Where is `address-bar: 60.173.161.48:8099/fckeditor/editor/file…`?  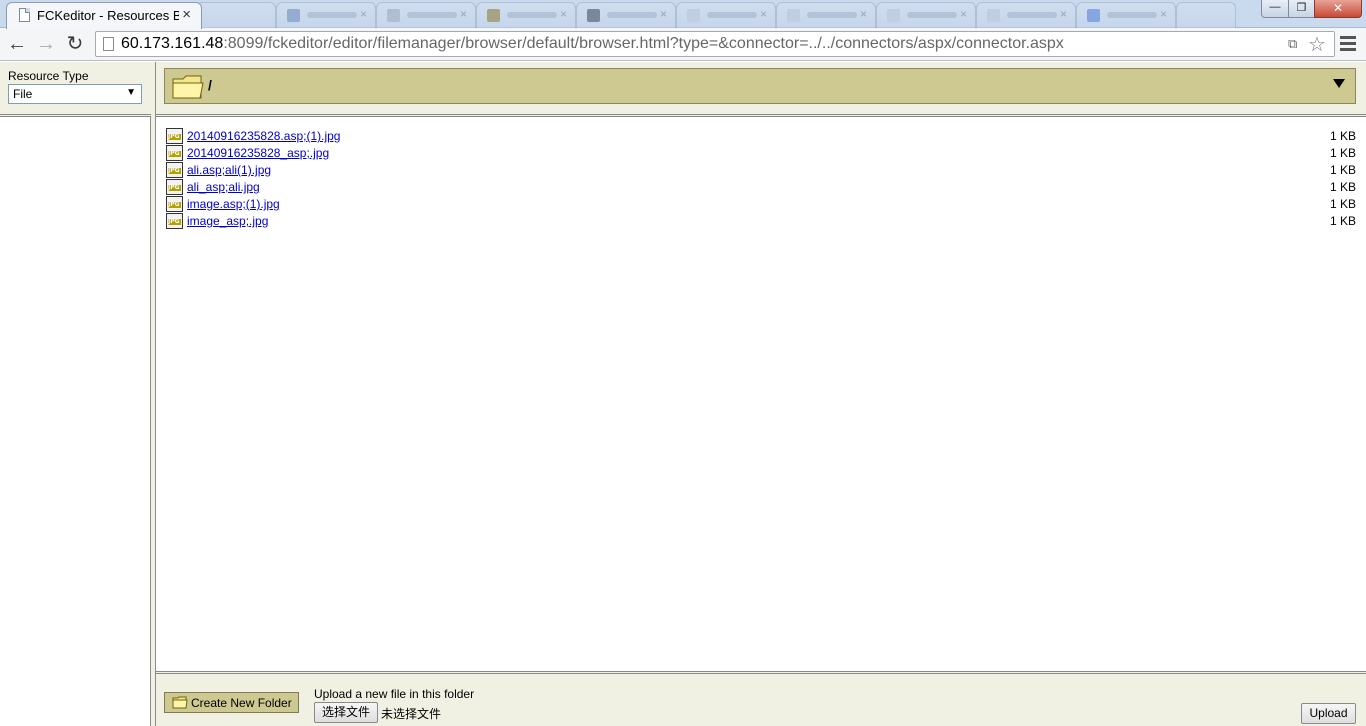 address-bar: 60.173.161.48:8099/fckeditor/editor/file… is located at coordinates (715, 44).